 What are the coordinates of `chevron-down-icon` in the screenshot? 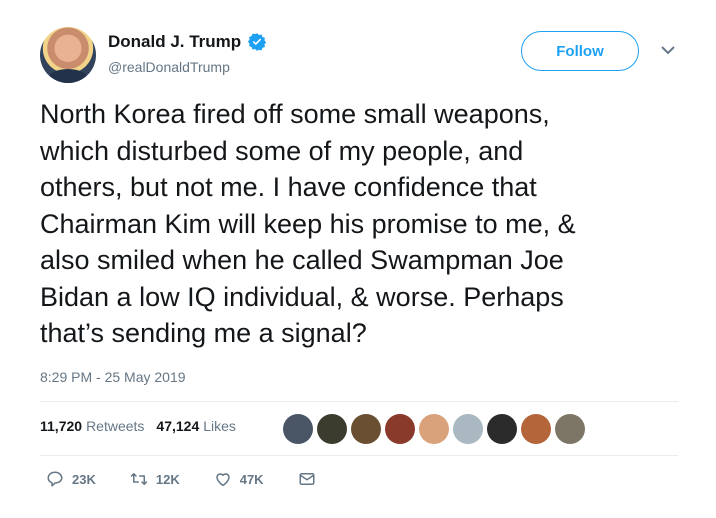 It's located at (668, 50).